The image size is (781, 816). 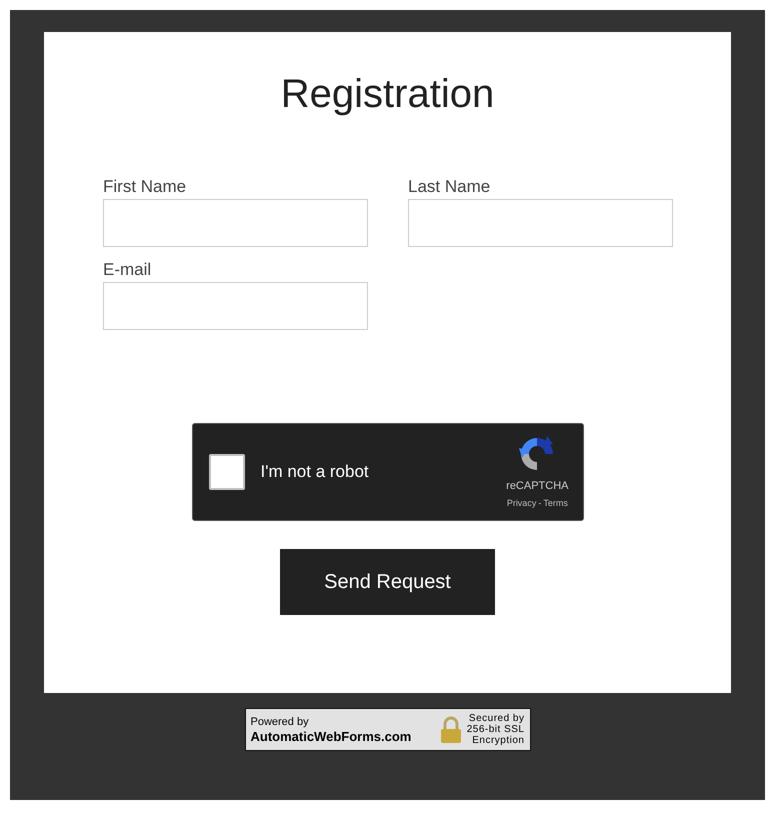 What do you see at coordinates (331, 736) in the screenshot?
I see `site-link: AutomaticWebForms.com` at bounding box center [331, 736].